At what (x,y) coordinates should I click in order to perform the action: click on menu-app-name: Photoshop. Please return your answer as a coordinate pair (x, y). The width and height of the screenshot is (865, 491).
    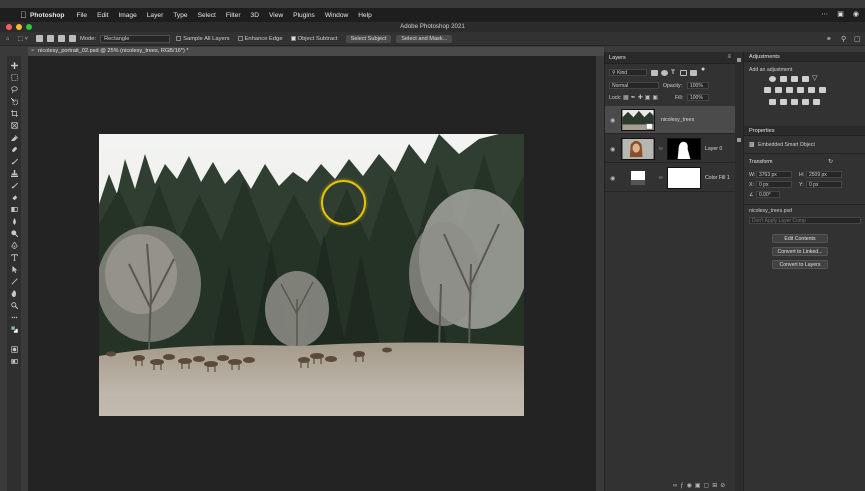
    Looking at the image, I should click on (47, 15).